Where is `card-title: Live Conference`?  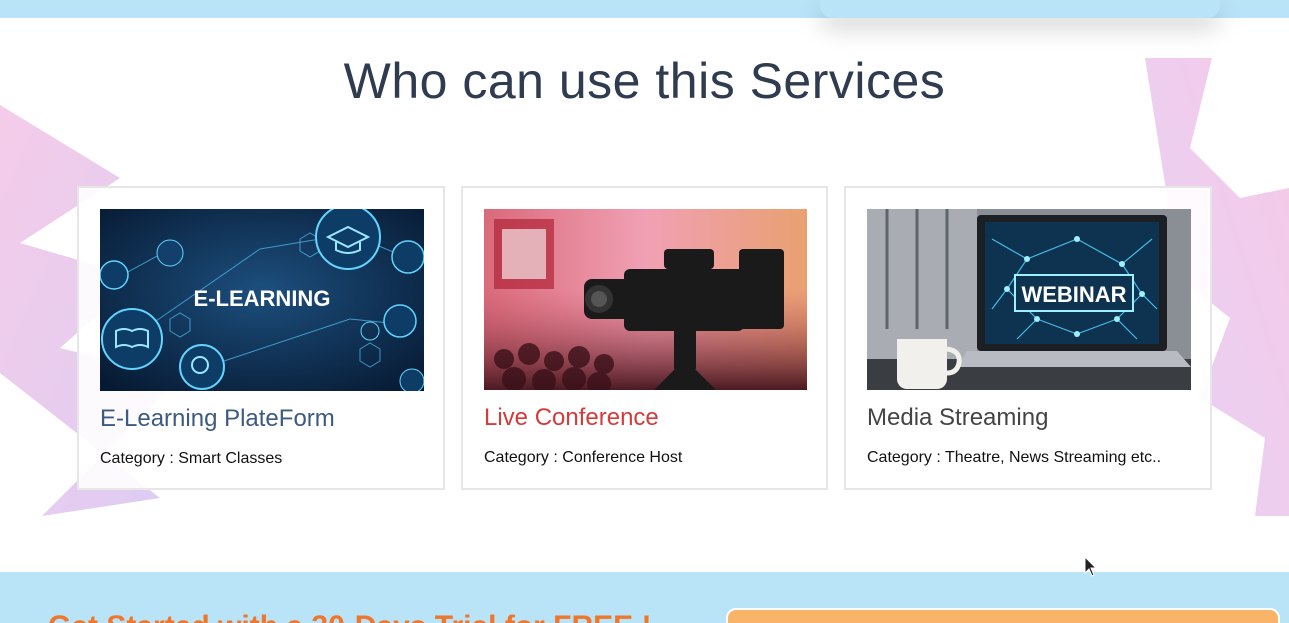 card-title: Live Conference is located at coordinates (571, 418).